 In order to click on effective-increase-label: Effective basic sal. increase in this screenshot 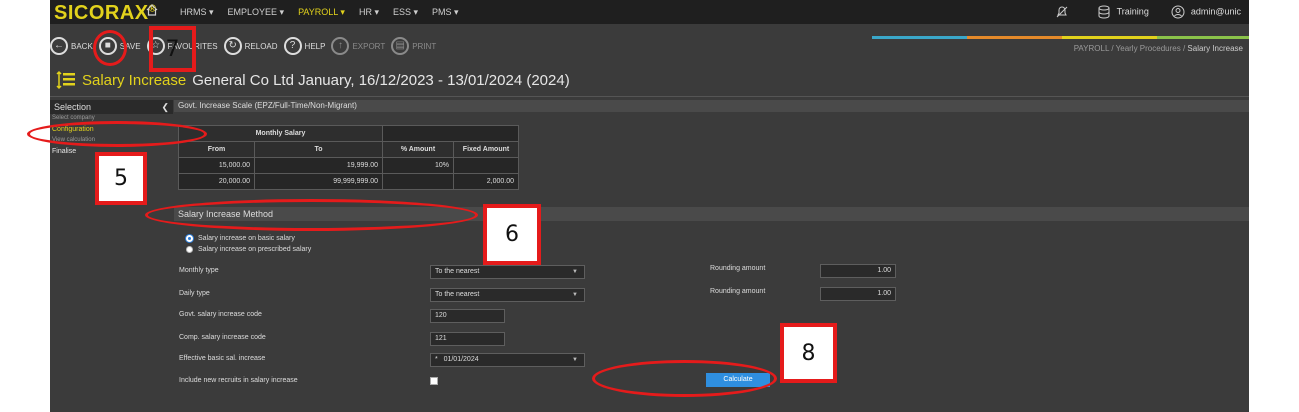, I will do `click(222, 358)`.